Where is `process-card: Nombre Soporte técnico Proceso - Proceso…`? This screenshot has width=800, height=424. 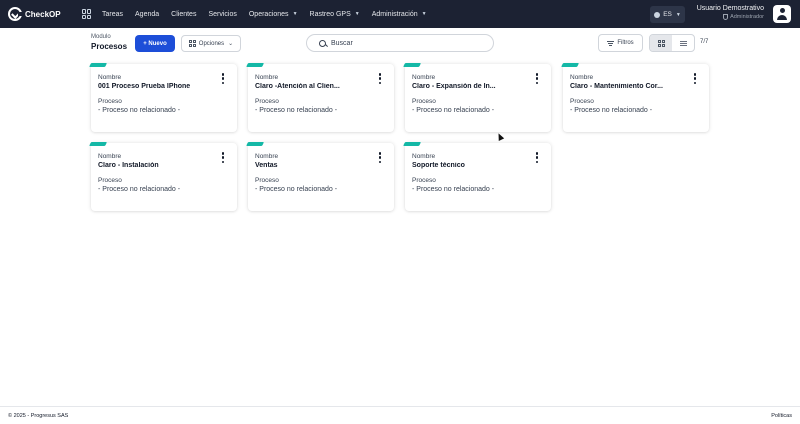
process-card: Nombre Soporte técnico Proceso - Proceso… is located at coordinates (477, 176).